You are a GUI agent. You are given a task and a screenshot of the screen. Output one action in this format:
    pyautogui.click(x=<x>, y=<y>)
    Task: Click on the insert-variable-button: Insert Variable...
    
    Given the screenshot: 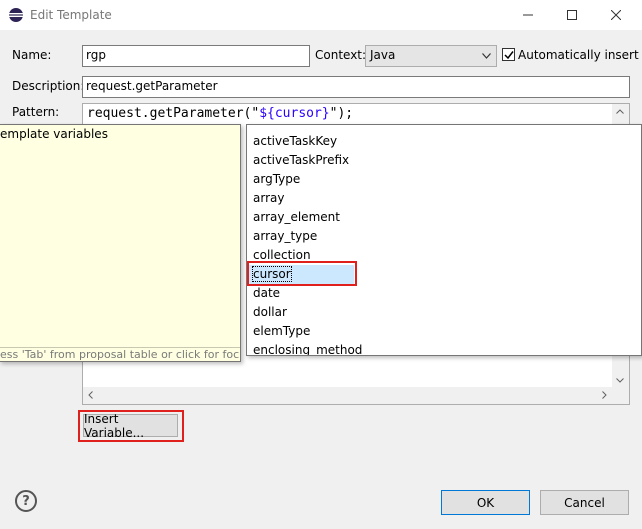 What is the action you would take?
    pyautogui.click(x=130, y=426)
    